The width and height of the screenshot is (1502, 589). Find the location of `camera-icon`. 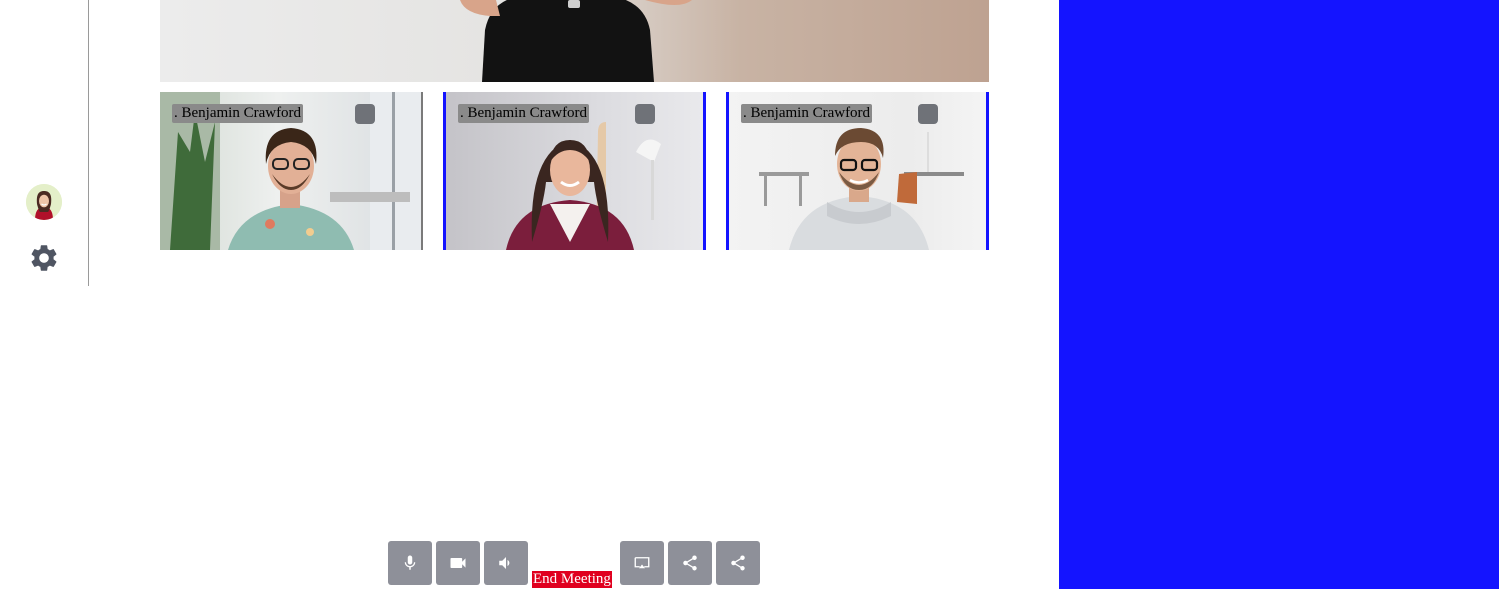

camera-icon is located at coordinates (458, 563).